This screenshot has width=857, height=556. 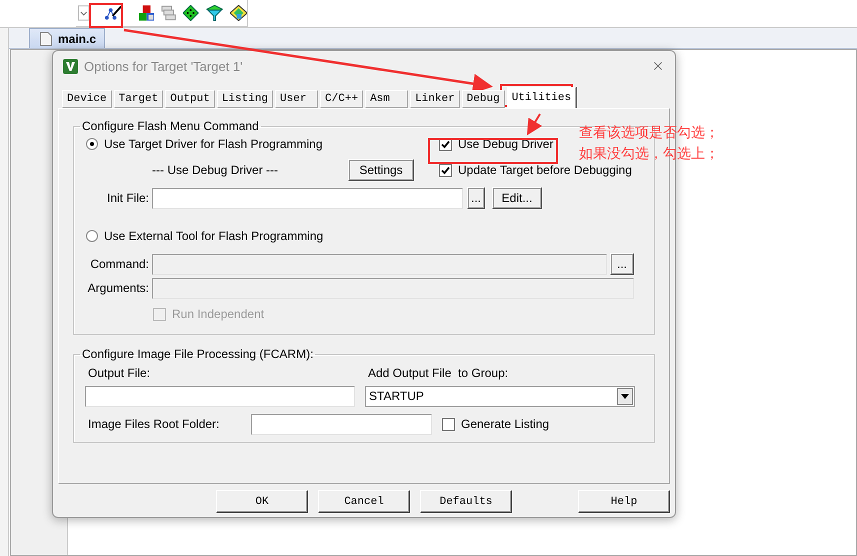 What do you see at coordinates (649, 154) in the screenshot?
I see `annotation-text: 如果没勾选，勾选上；` at bounding box center [649, 154].